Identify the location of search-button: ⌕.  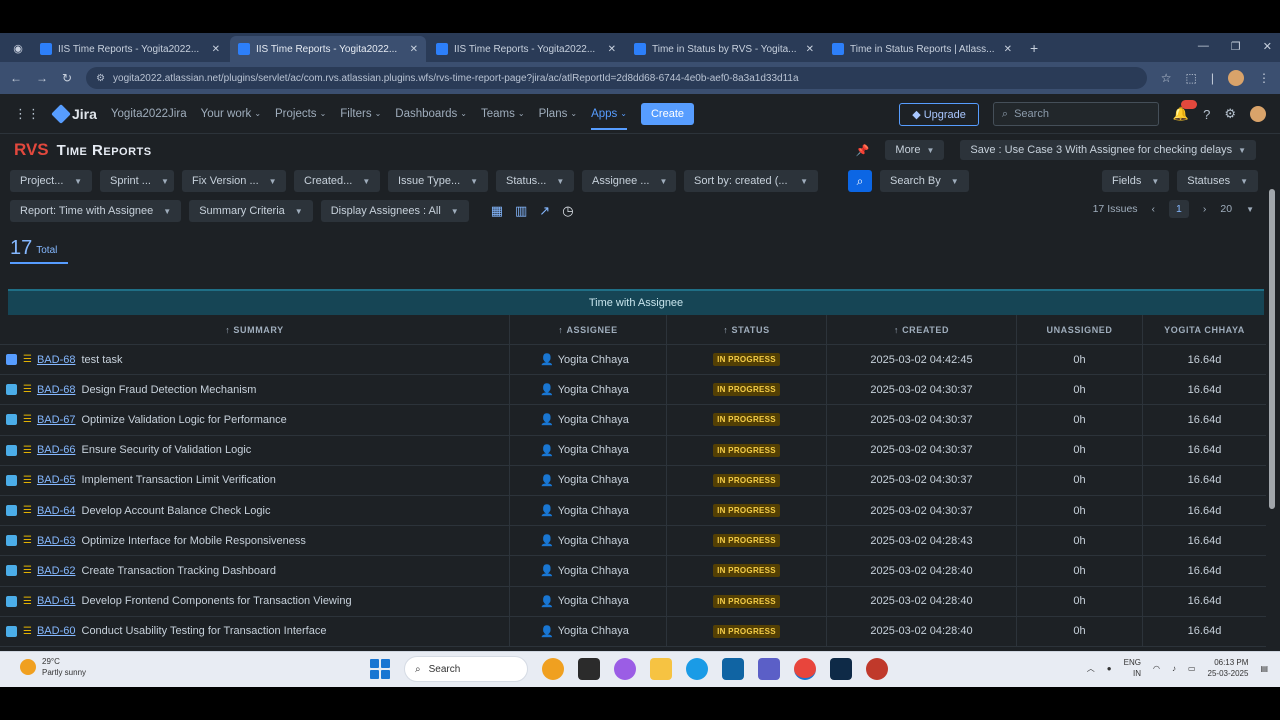
(860, 181).